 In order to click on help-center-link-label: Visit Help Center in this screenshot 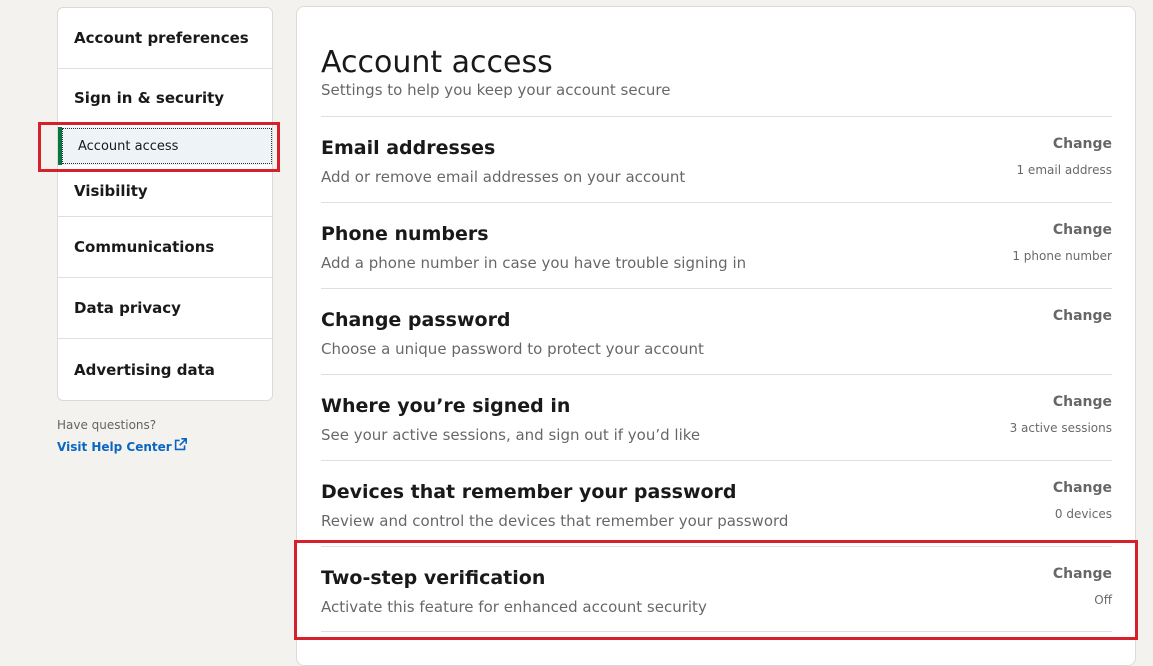, I will do `click(114, 447)`.